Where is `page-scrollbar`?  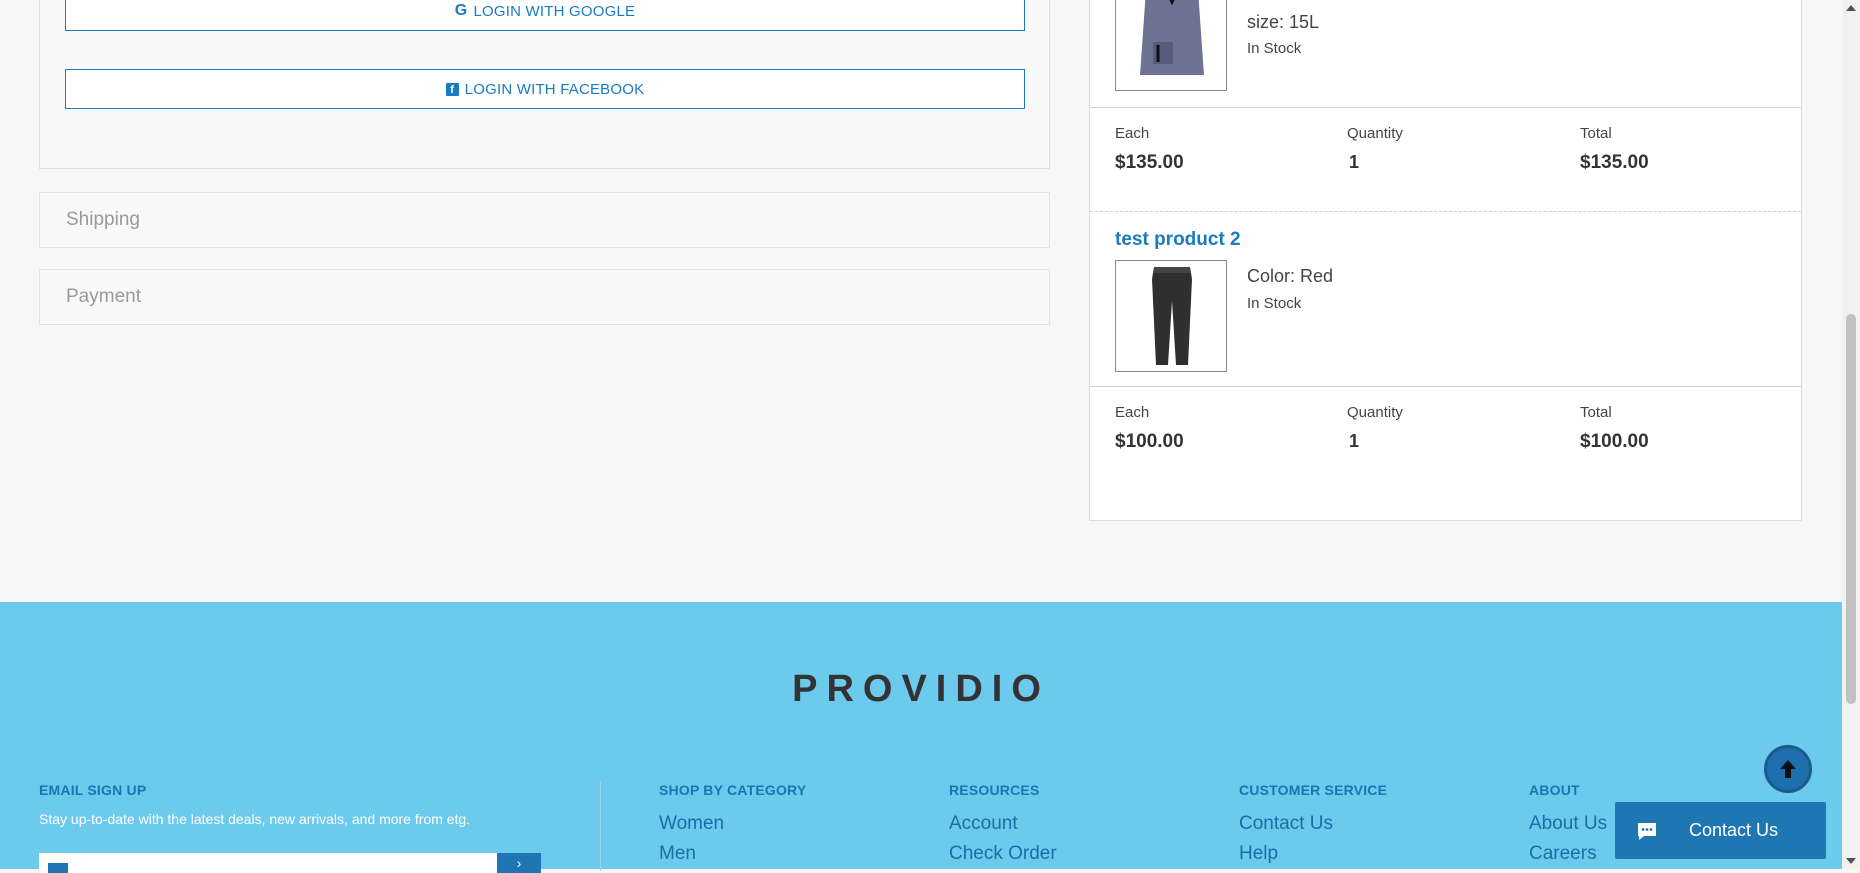 page-scrollbar is located at coordinates (1851, 434).